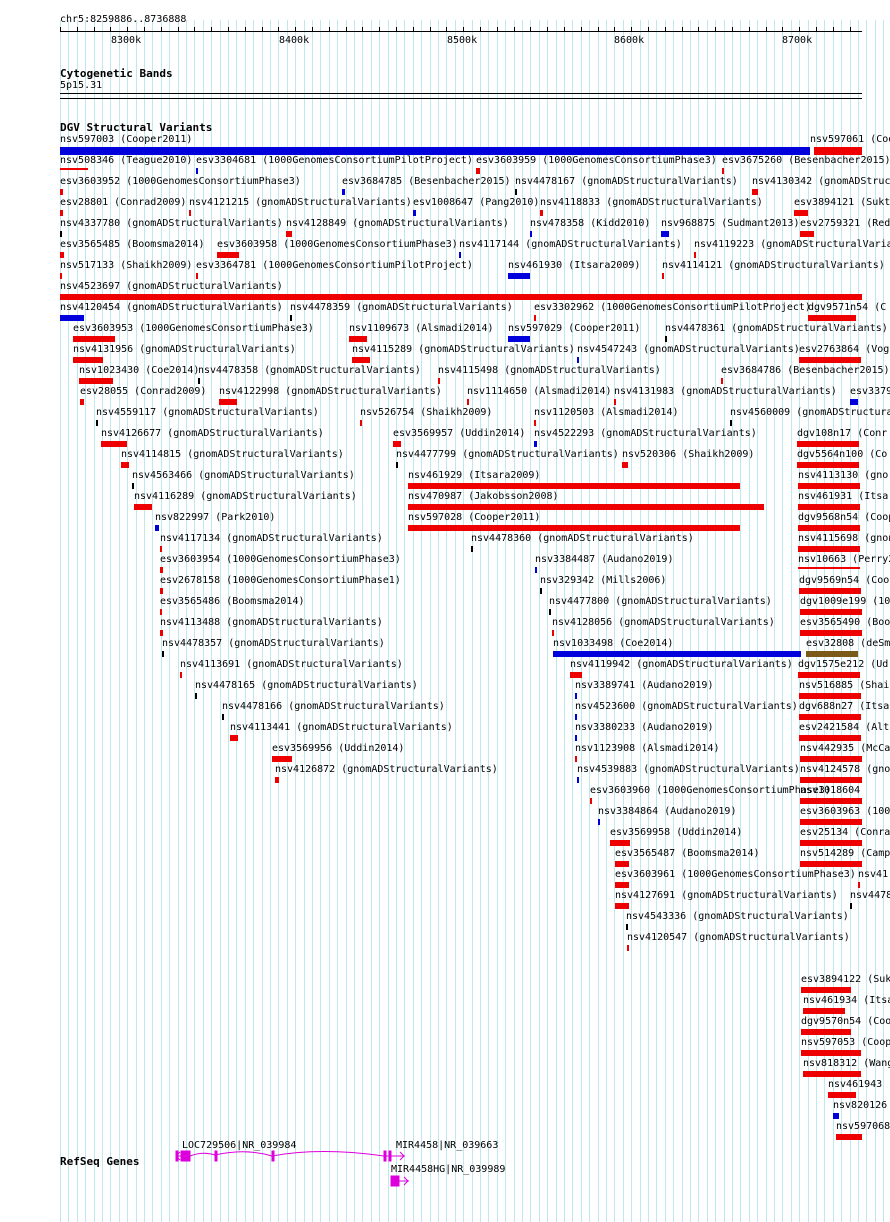 This screenshot has height=1222, width=890. What do you see at coordinates (280, 1156) in the screenshot?
I see `gene-model-loc729506` at bounding box center [280, 1156].